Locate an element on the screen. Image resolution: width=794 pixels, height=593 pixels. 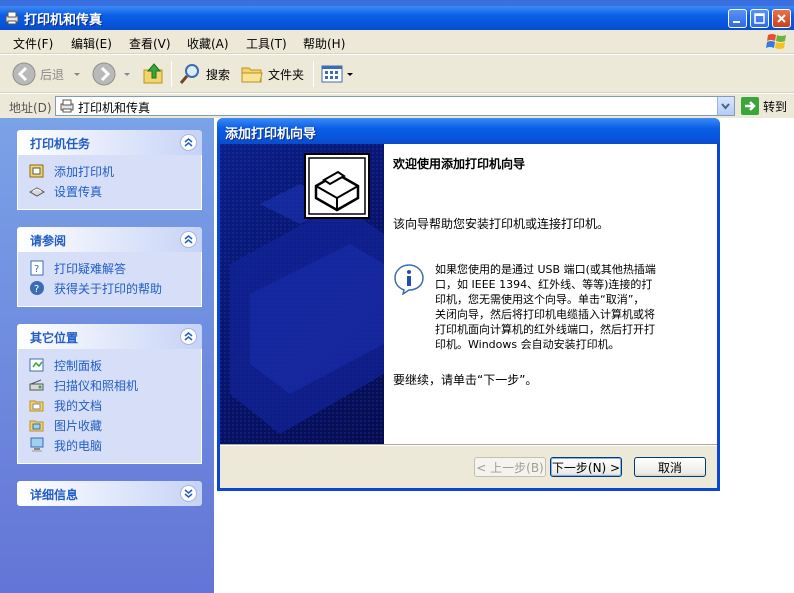
link-troubleshoot-printing: ? 打印疑难解答 is located at coordinates (114, 268).